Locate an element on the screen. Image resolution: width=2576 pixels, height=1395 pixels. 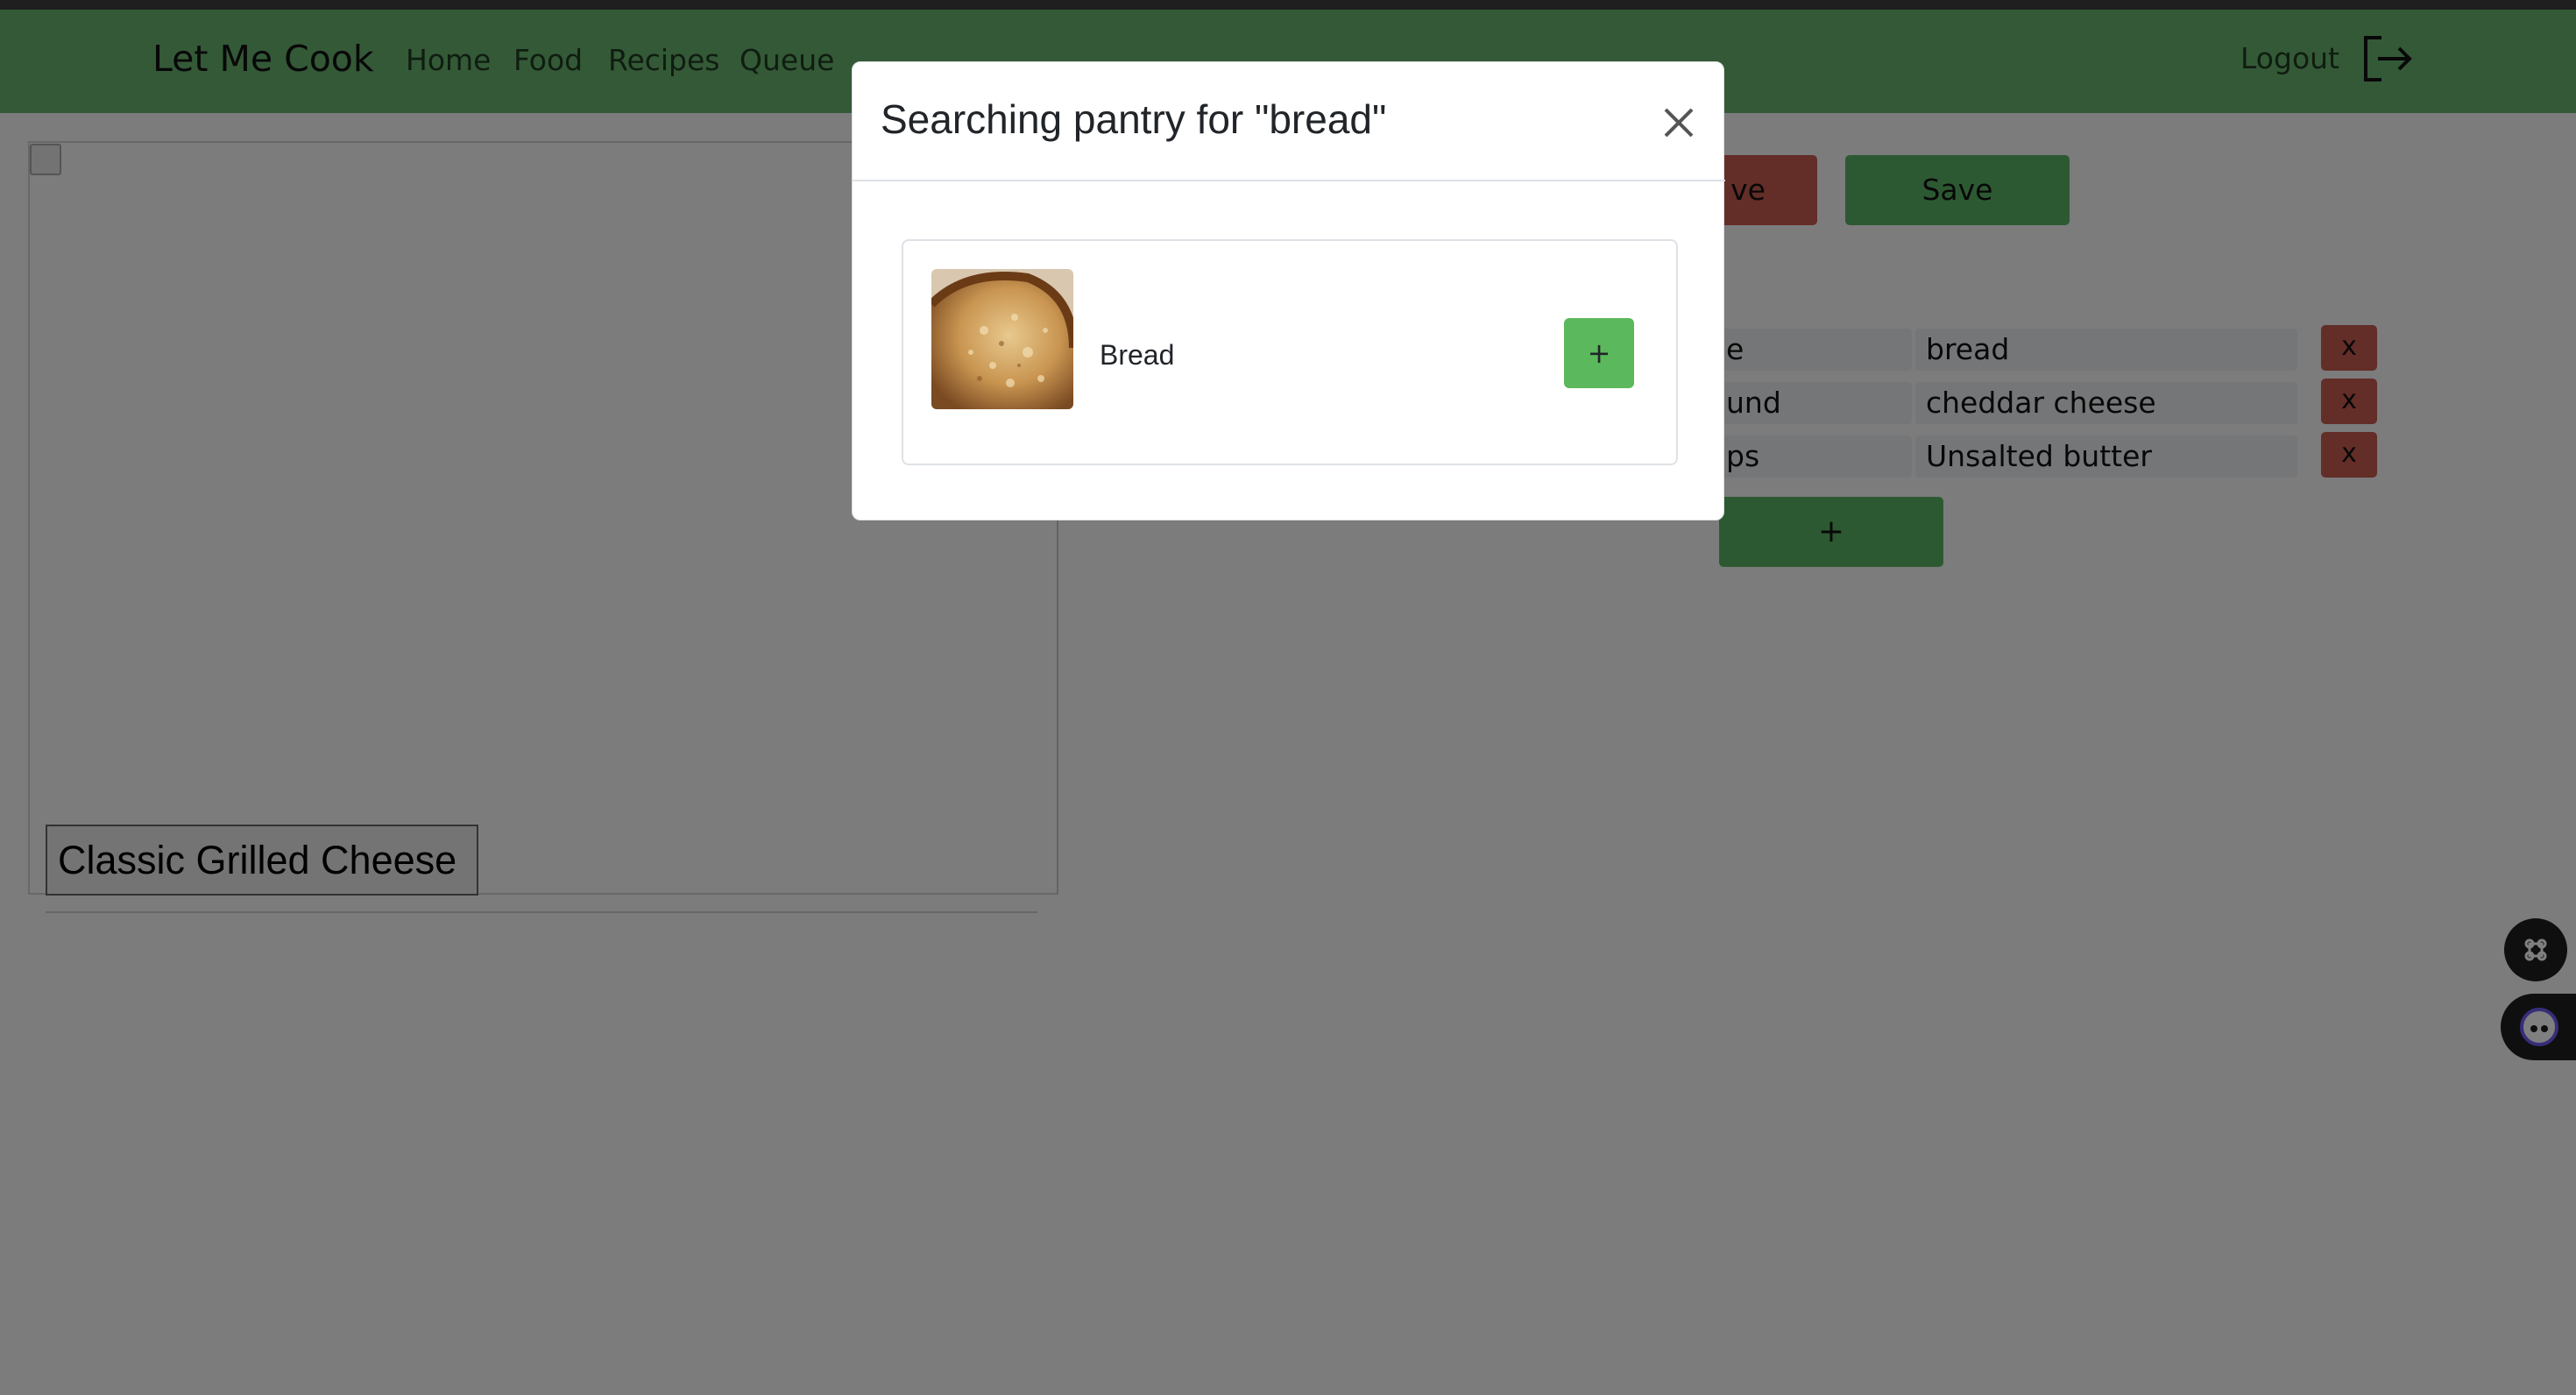
modal-header: Searching pantry for "bread" is located at coordinates (1289, 121).